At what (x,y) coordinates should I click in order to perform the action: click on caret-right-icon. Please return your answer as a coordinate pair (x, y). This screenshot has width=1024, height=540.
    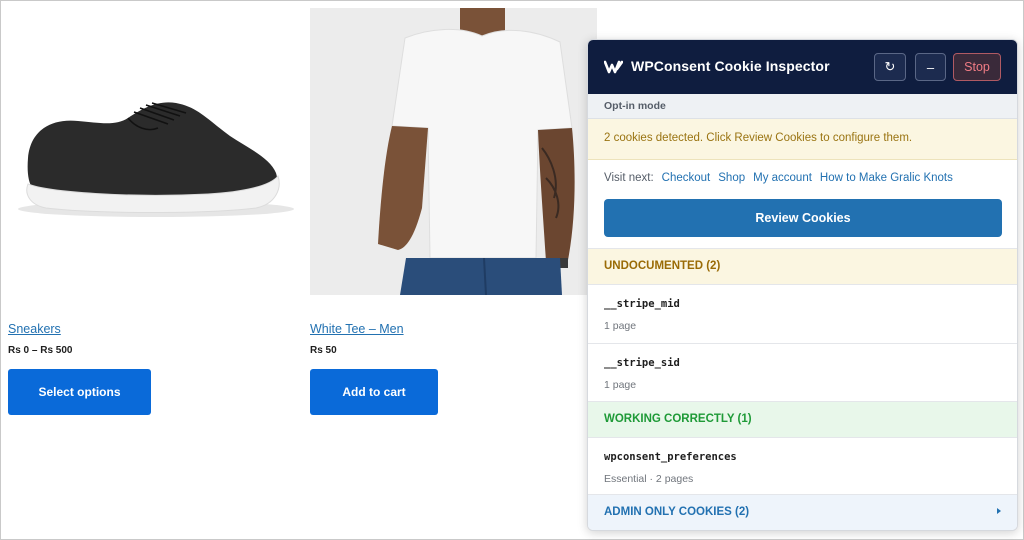
    Looking at the image, I should click on (999, 511).